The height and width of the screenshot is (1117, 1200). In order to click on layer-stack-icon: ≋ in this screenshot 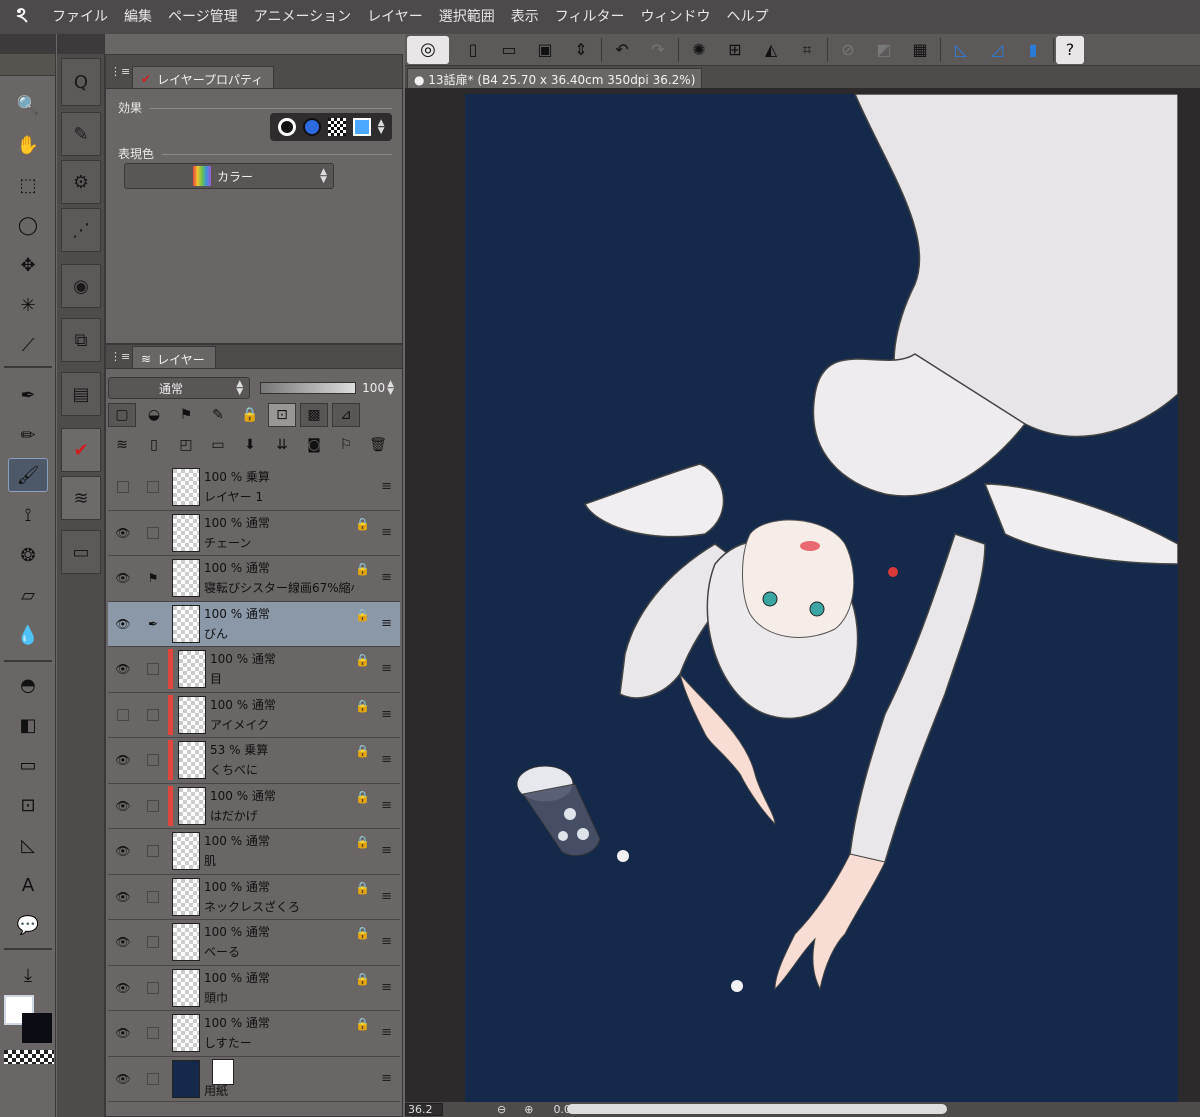, I will do `click(122, 445)`.